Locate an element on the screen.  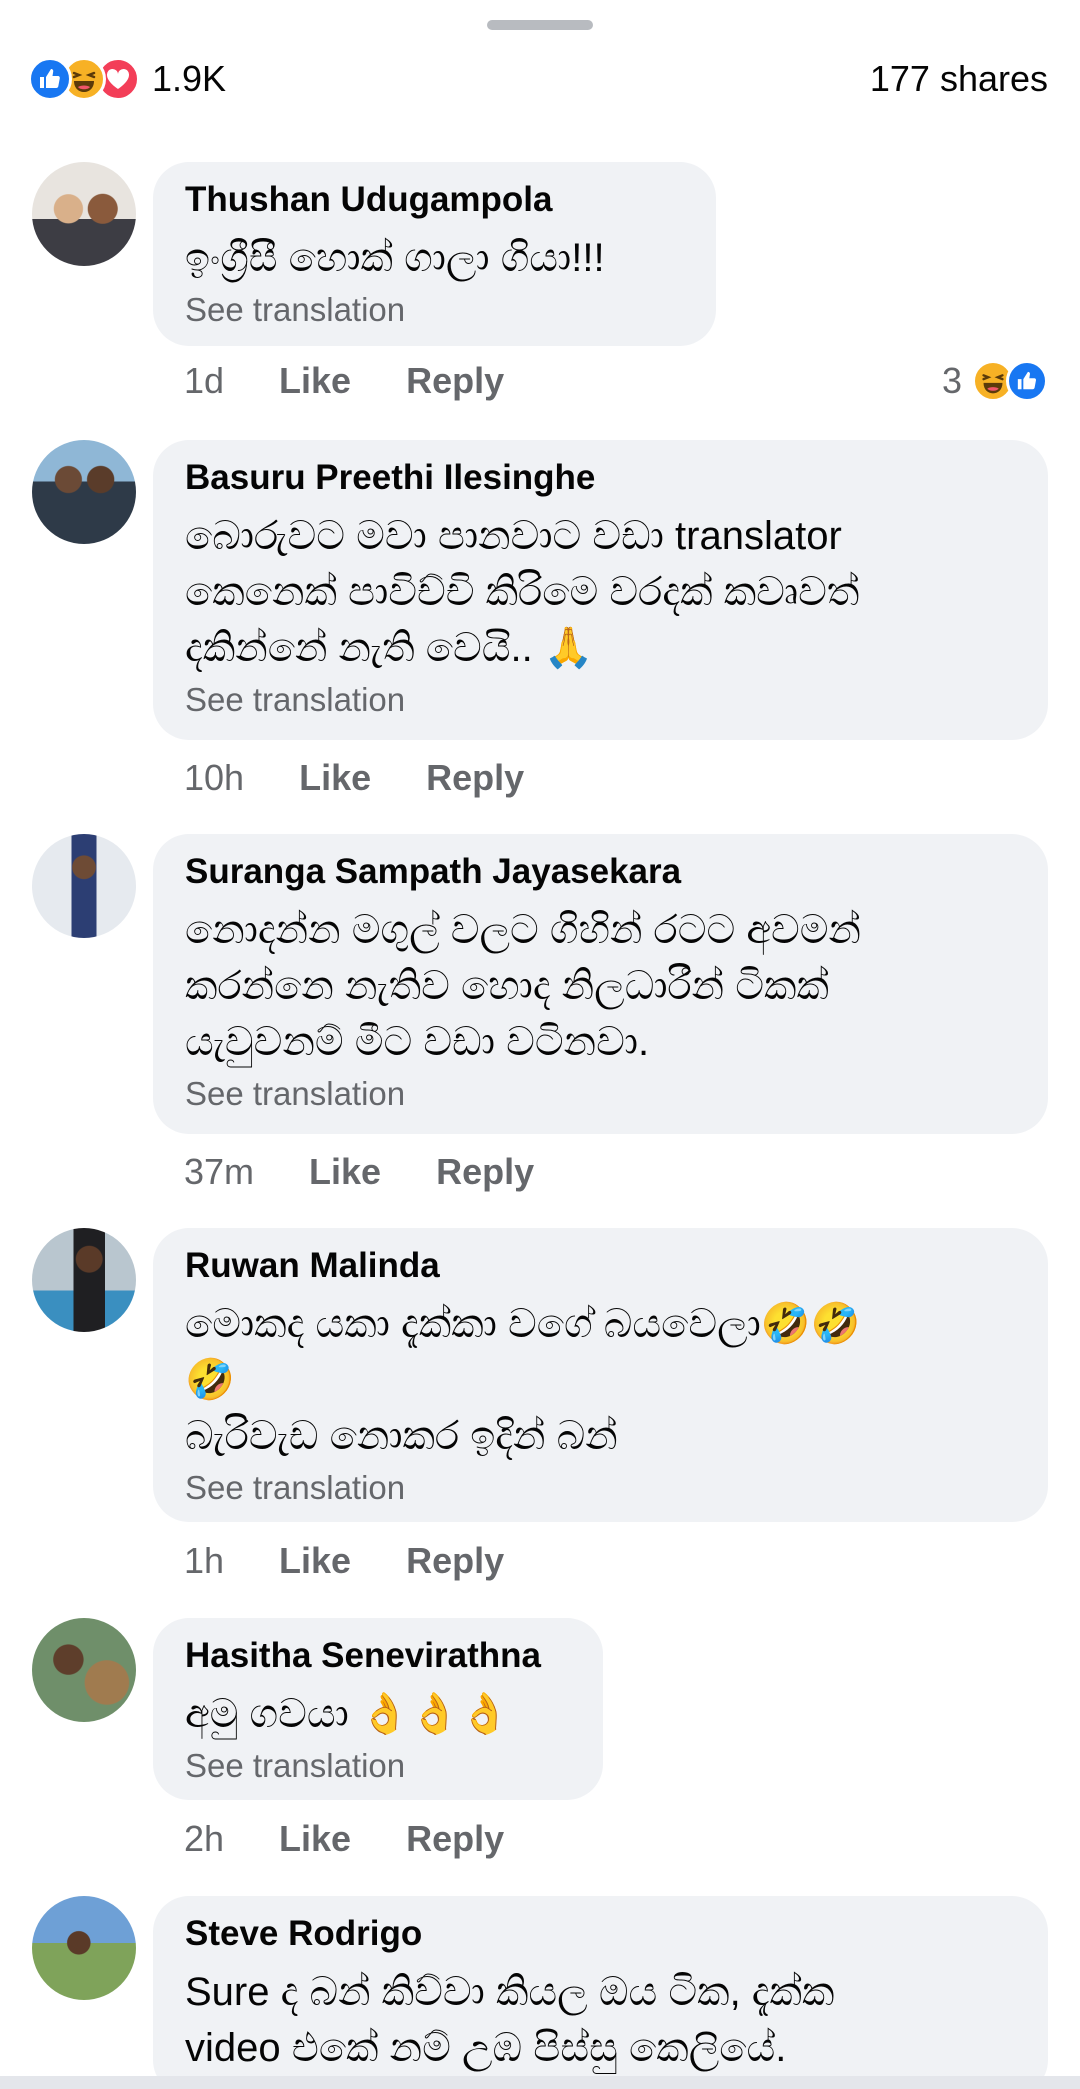
comment-line: 🤣 is located at coordinates (210, 1380).